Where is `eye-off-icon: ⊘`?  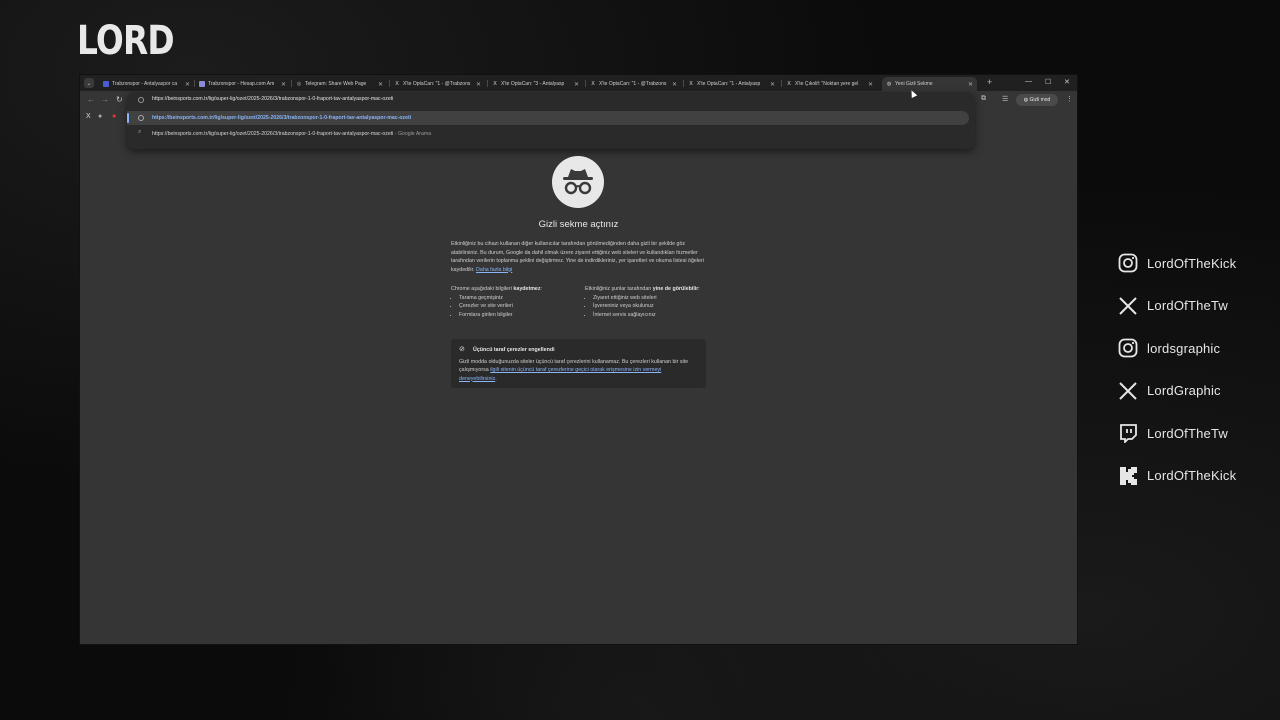
eye-off-icon: ⊘ is located at coordinates (462, 349).